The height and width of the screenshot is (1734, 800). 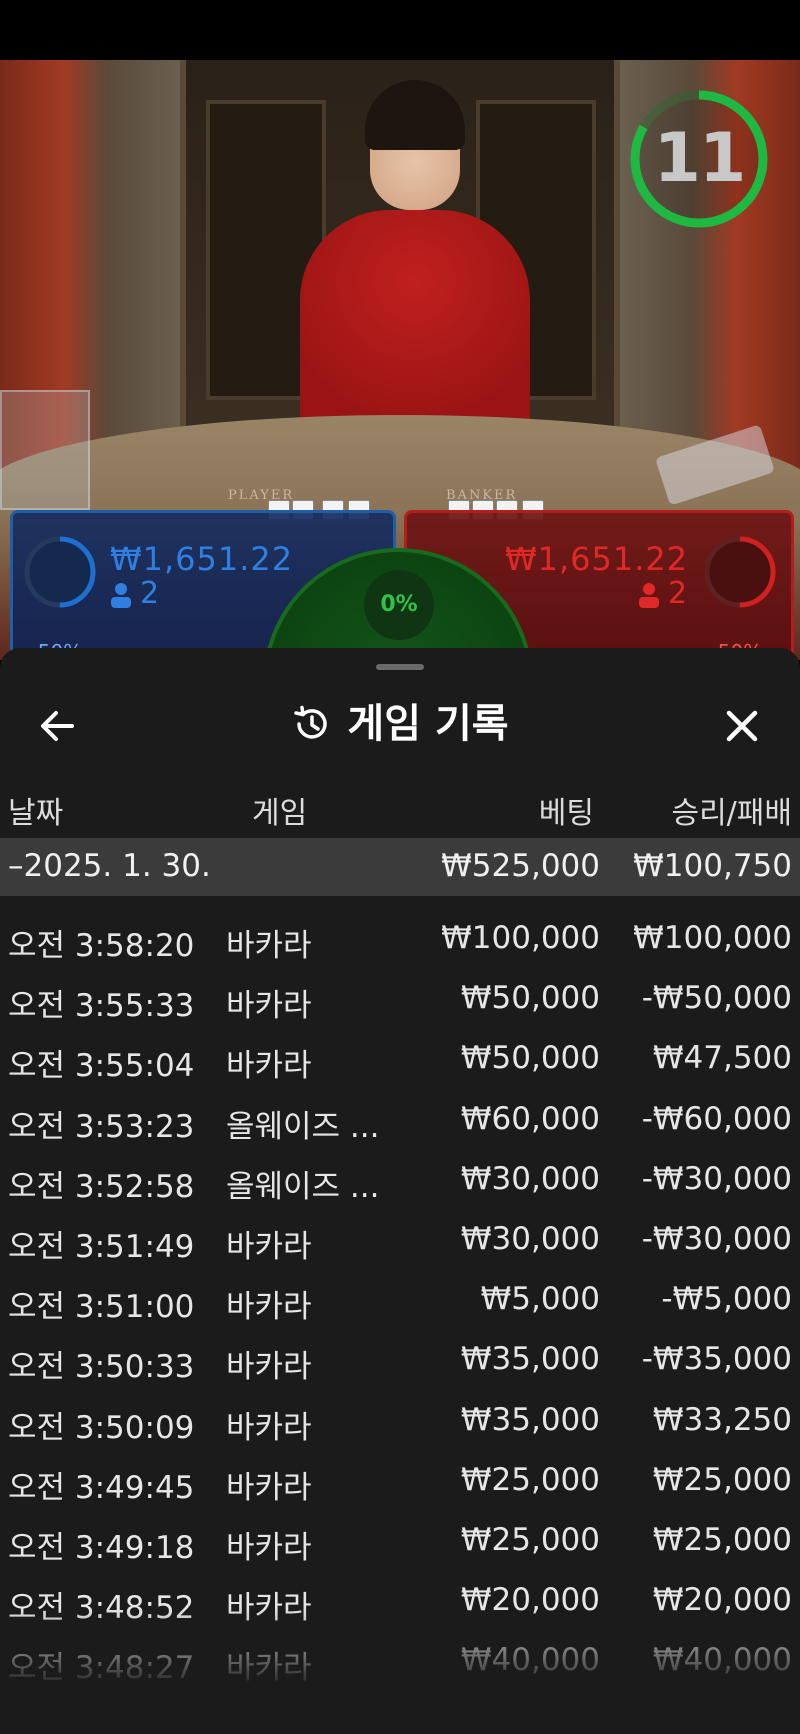 What do you see at coordinates (400, 1183) in the screenshot?
I see `history-row: 오전 3:52:58 올웨이즈 ... ₩30,000 -₩30,000` at bounding box center [400, 1183].